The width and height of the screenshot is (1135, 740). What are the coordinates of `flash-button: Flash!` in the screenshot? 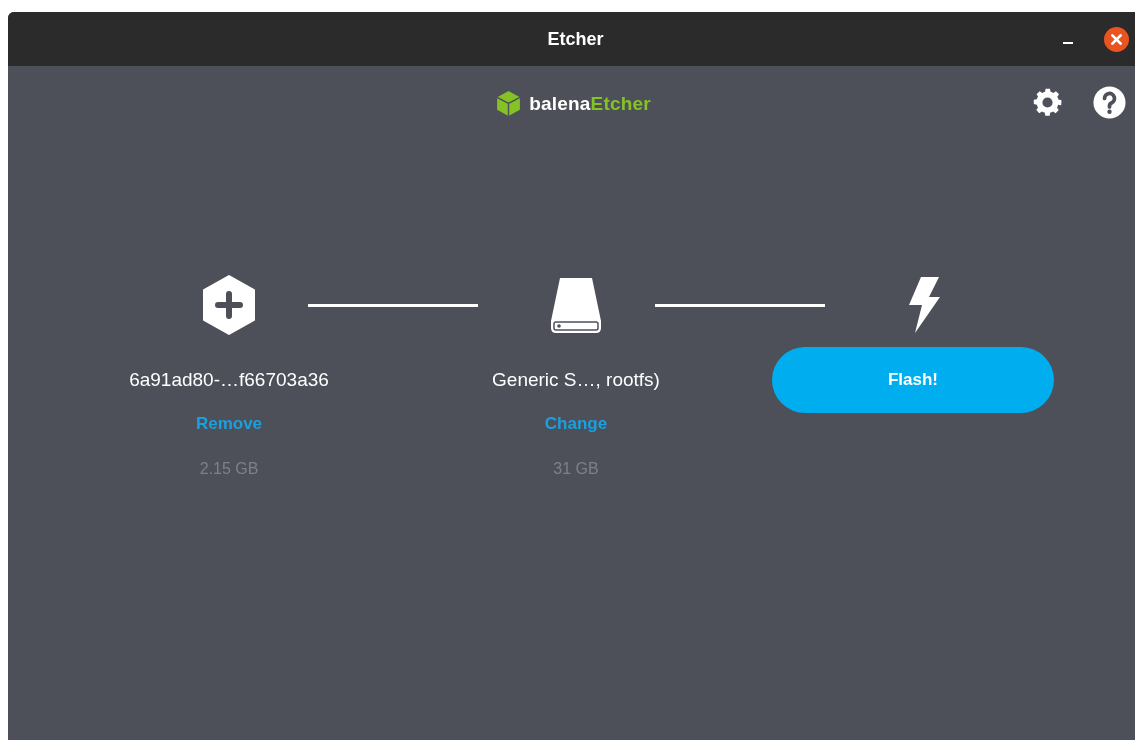 It's located at (913, 380).